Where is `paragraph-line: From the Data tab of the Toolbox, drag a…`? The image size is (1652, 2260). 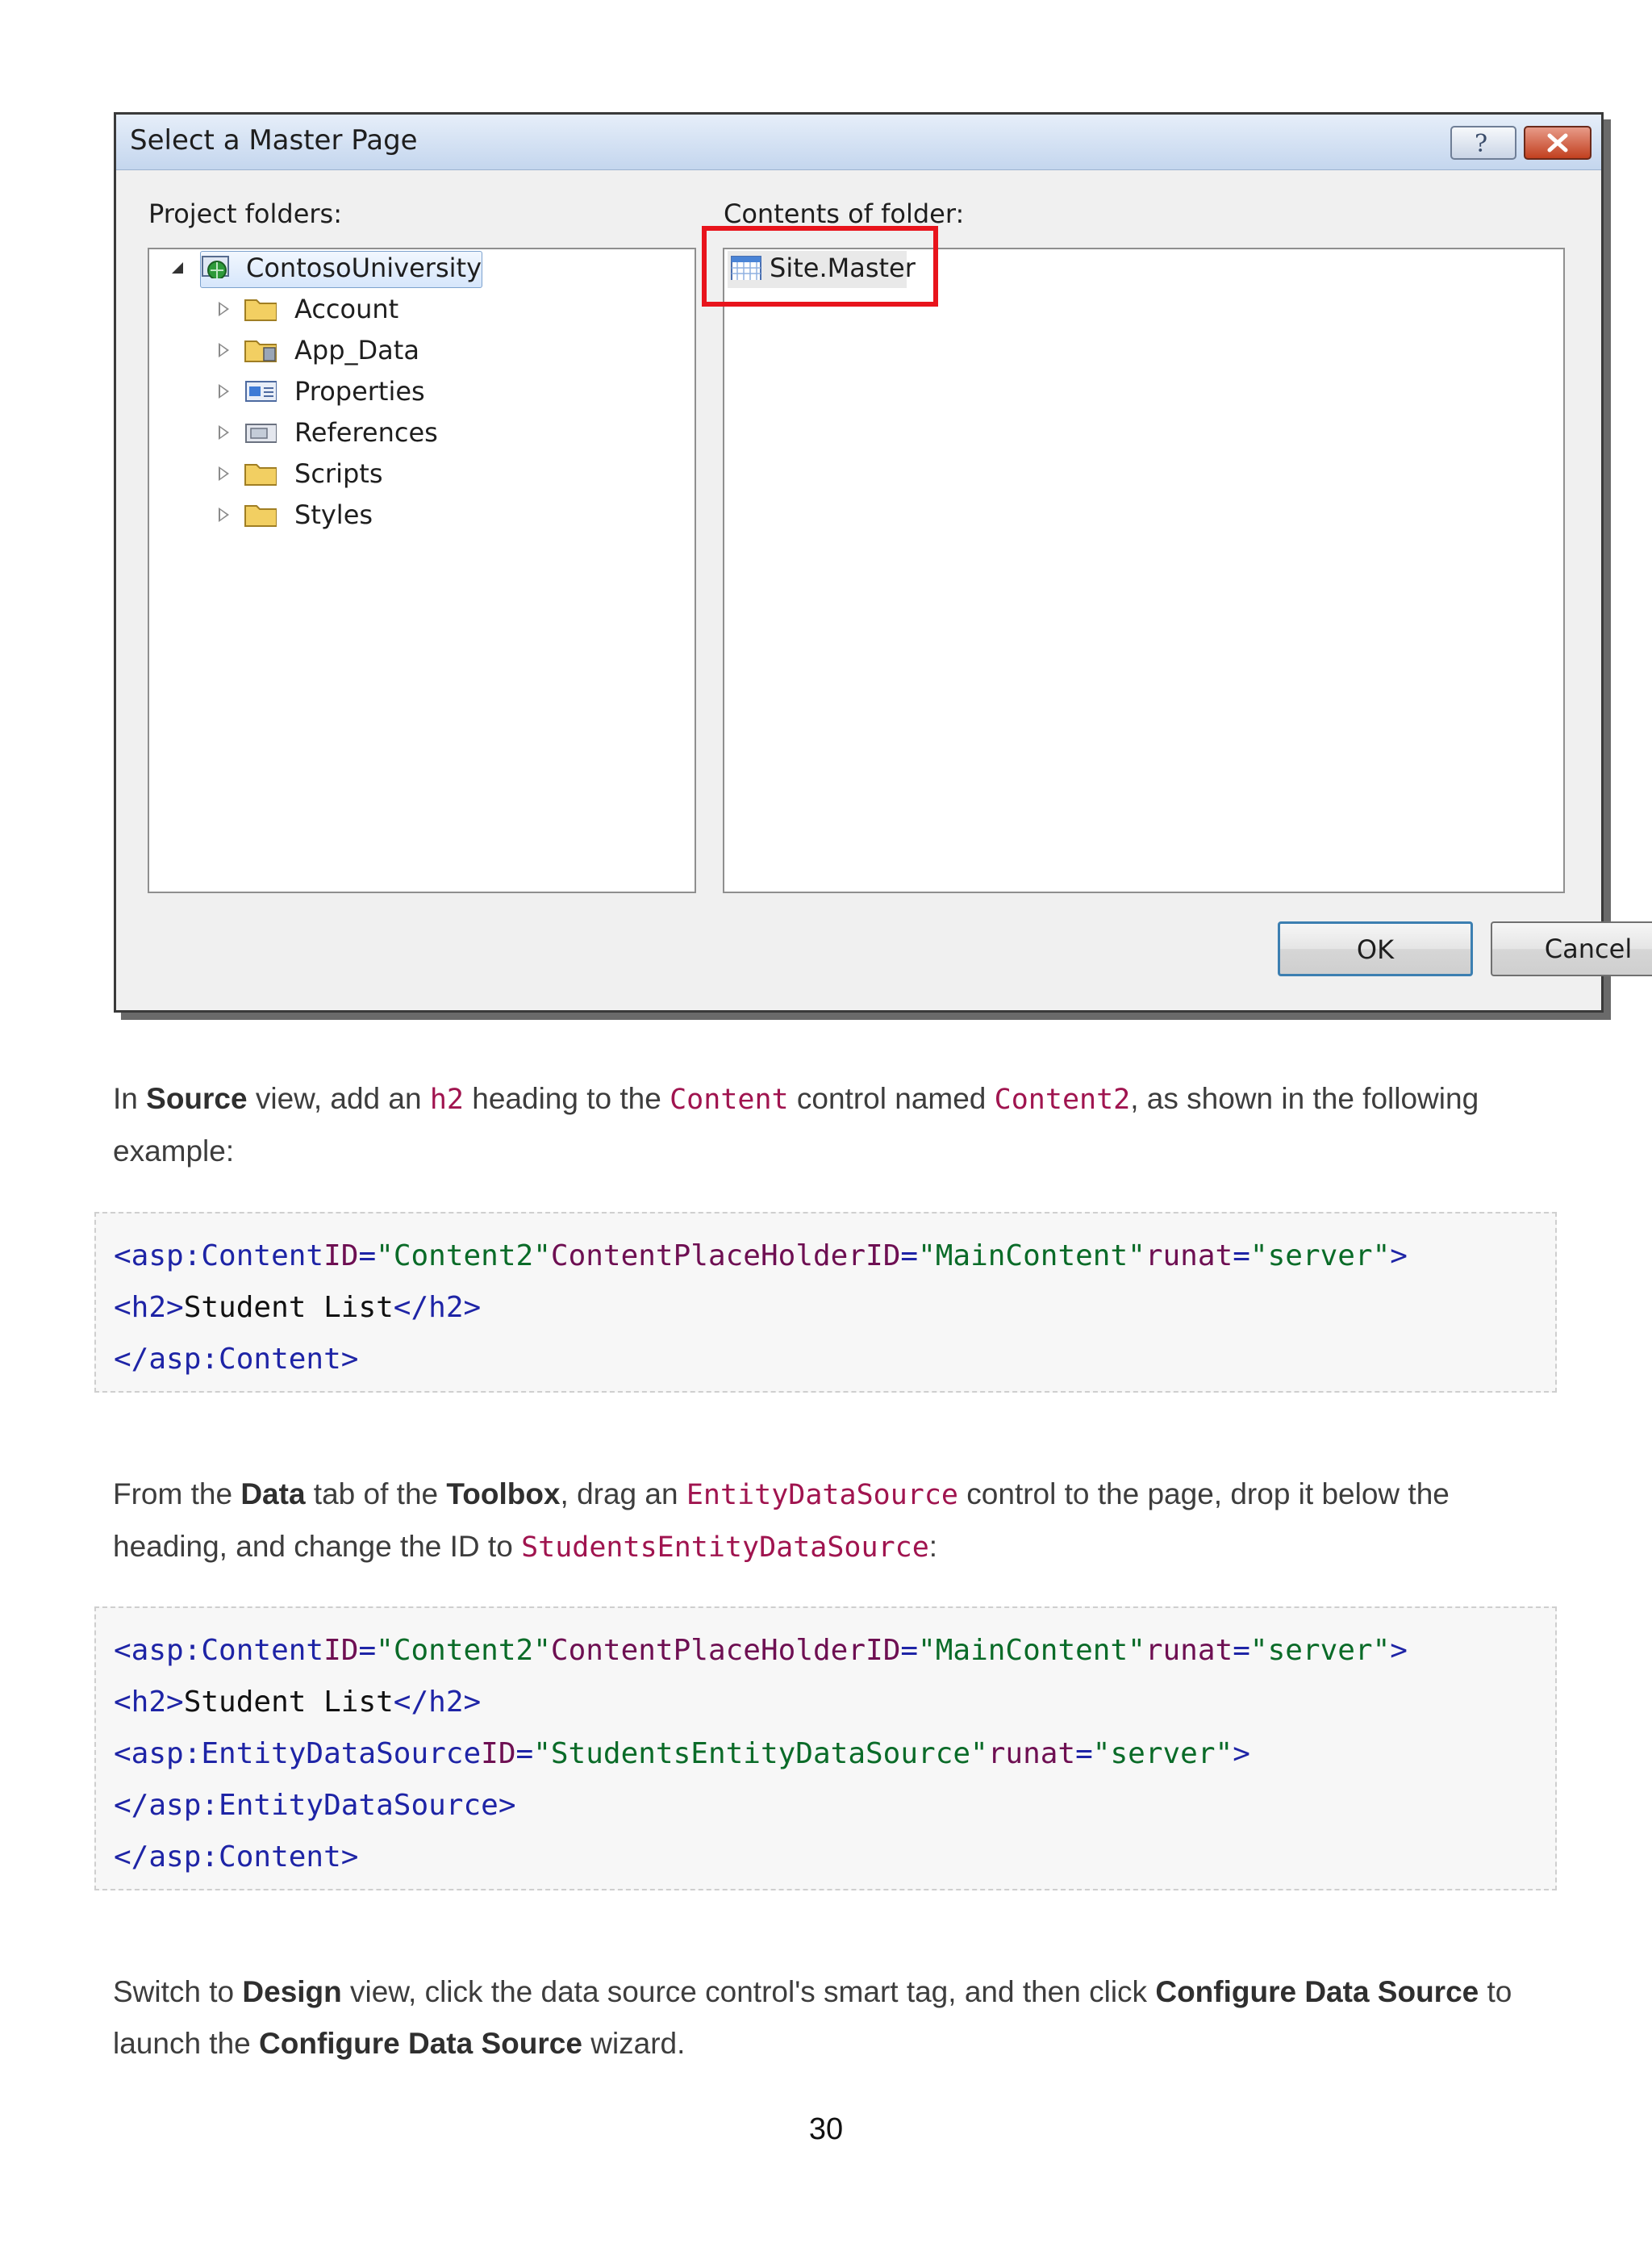 paragraph-line: From the Data tab of the Toolbox, drag a… is located at coordinates (847, 1494).